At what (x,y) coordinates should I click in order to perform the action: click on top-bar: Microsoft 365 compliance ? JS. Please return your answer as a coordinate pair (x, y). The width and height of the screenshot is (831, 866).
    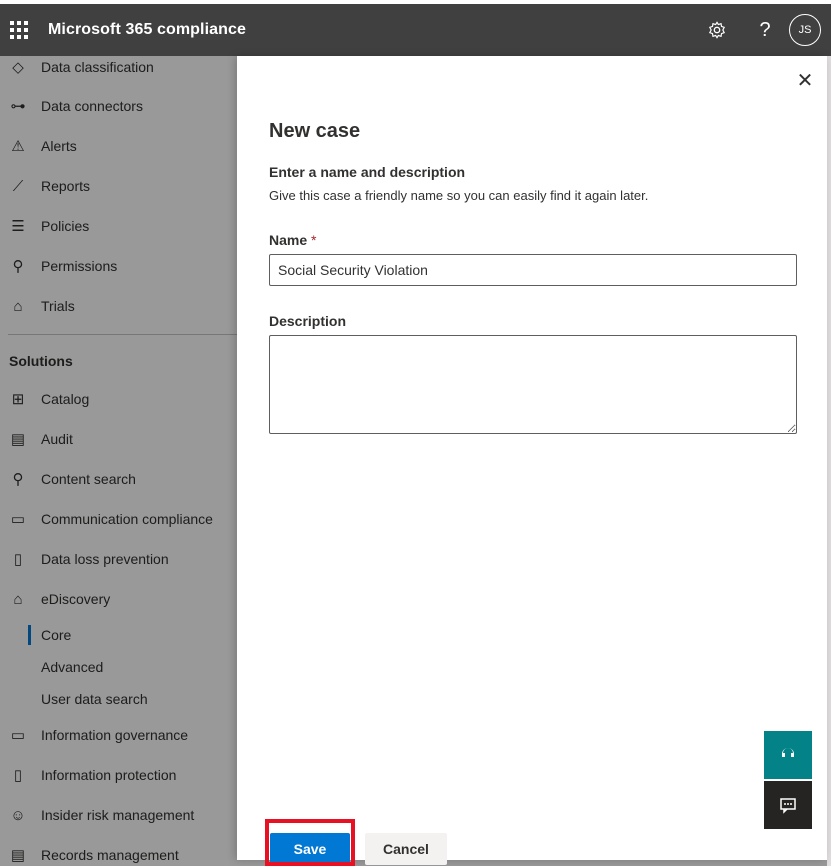
    Looking at the image, I should click on (415, 28).